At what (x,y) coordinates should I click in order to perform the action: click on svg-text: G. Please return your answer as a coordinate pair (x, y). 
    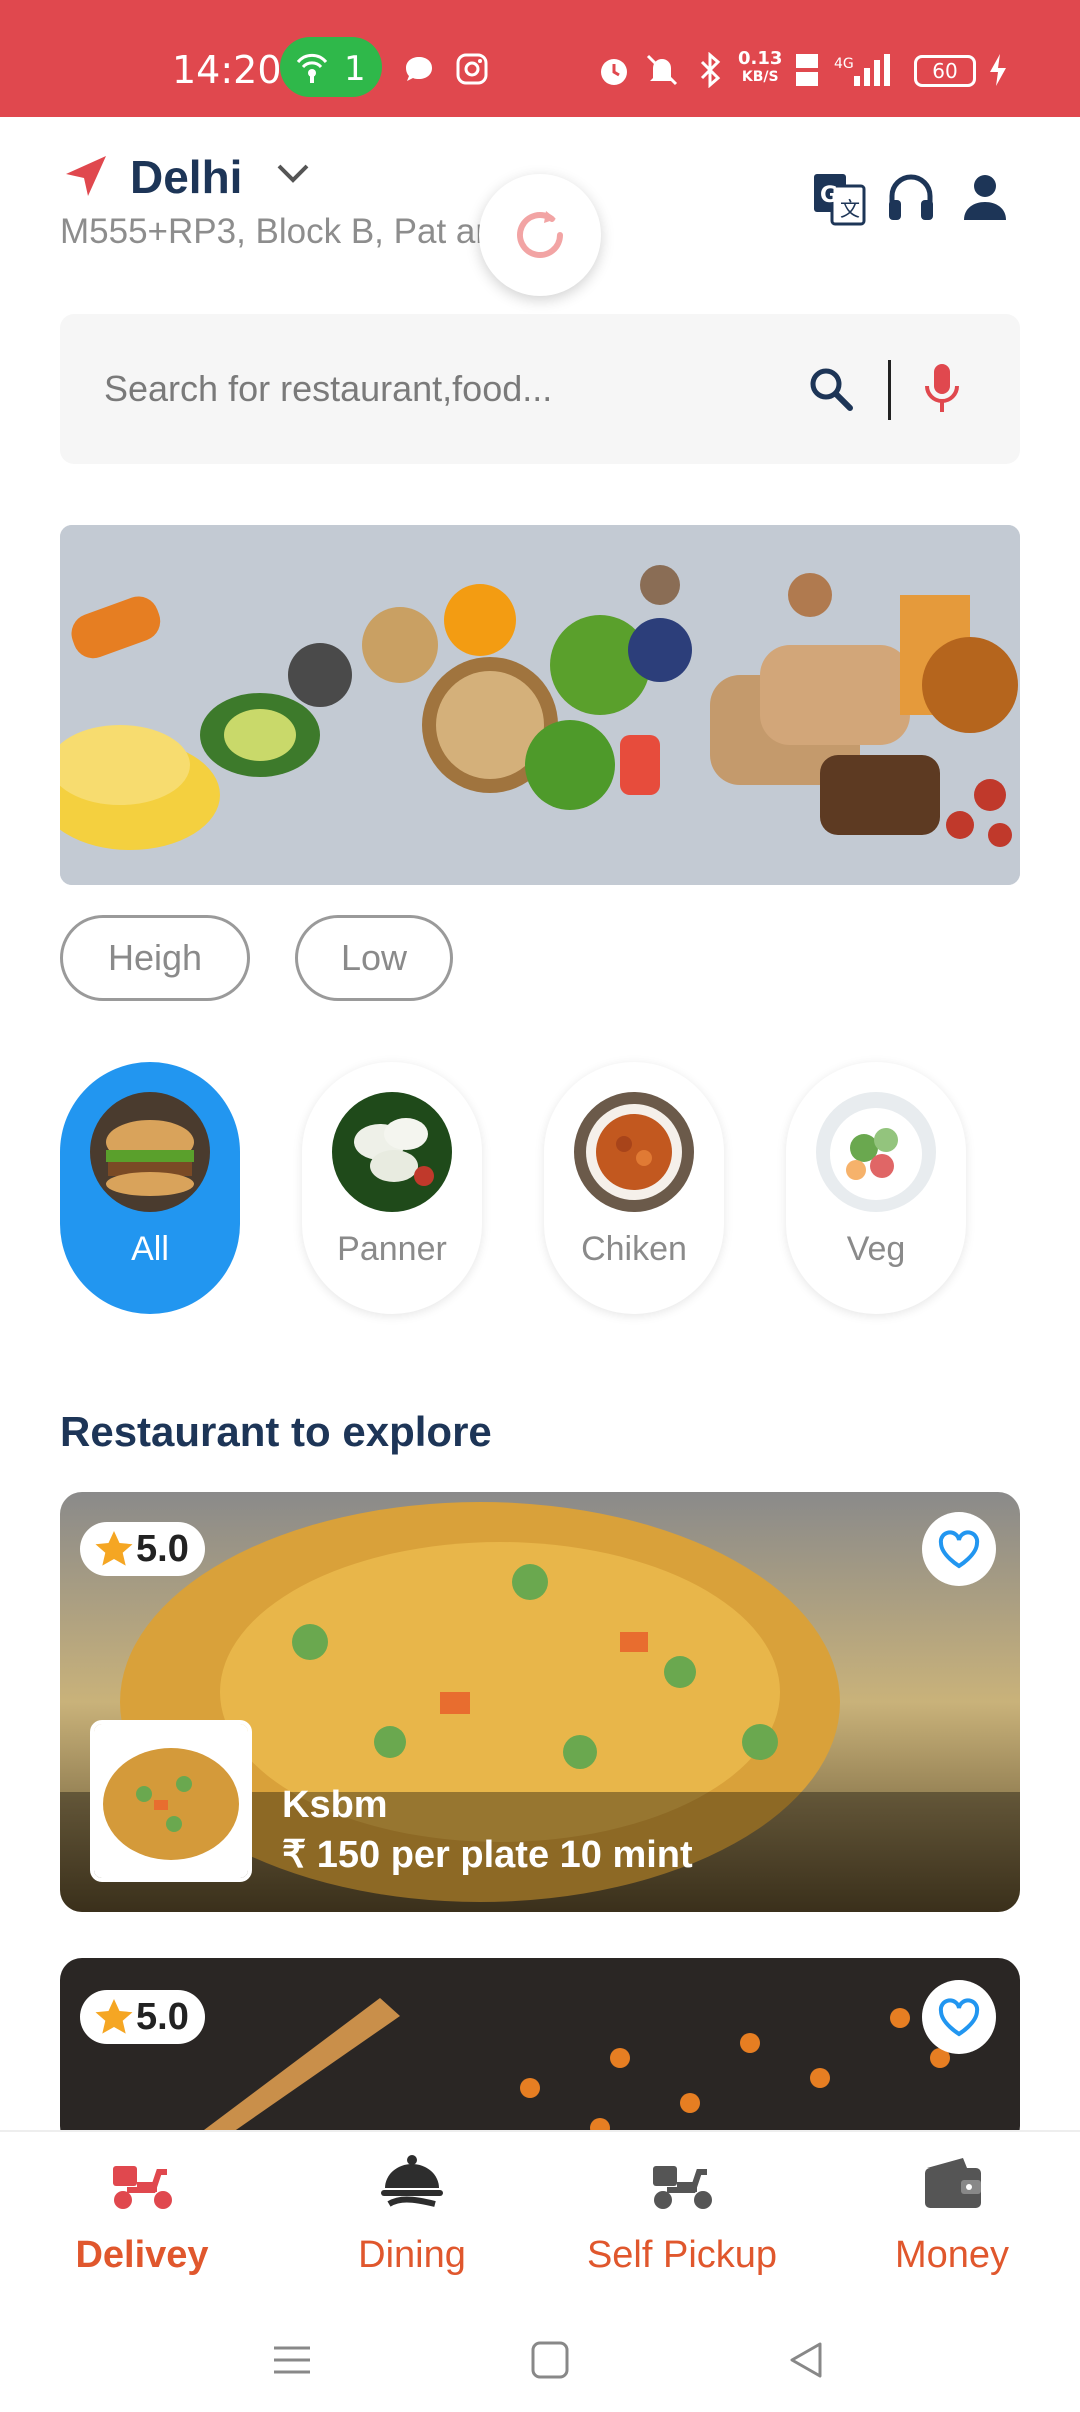
    Looking at the image, I should click on (829, 195).